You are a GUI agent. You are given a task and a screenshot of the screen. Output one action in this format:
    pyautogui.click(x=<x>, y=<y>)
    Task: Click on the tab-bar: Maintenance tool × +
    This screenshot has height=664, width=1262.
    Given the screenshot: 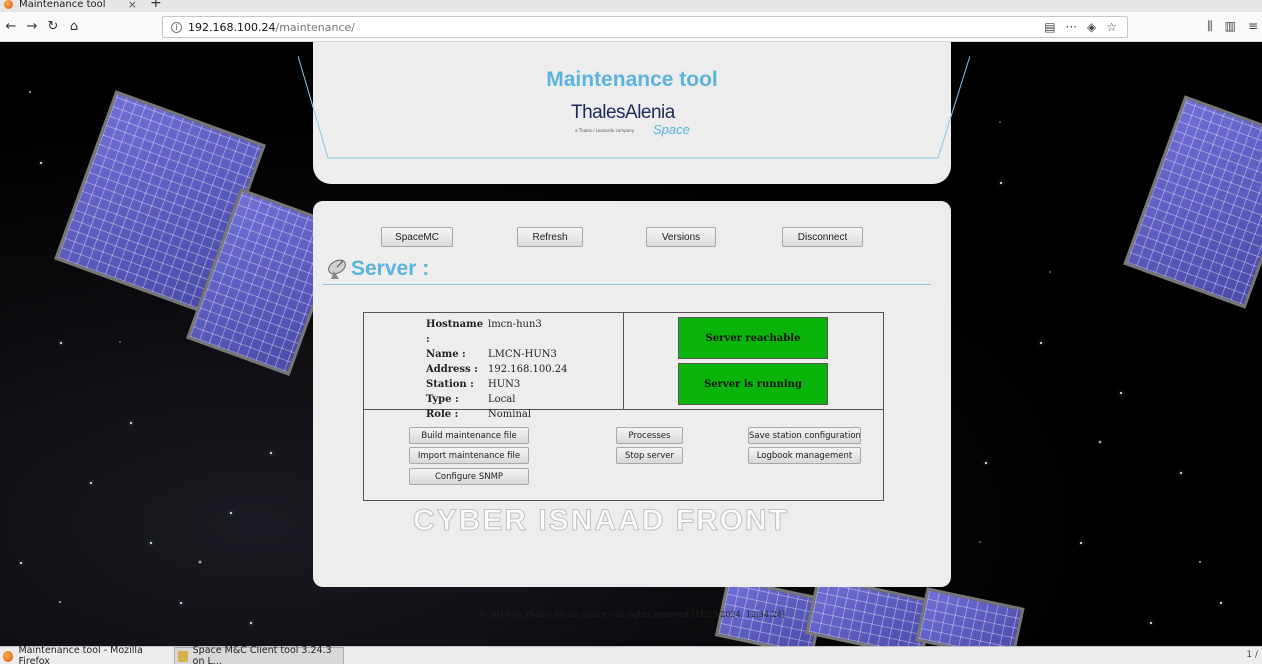 What is the action you would take?
    pyautogui.click(x=631, y=6)
    